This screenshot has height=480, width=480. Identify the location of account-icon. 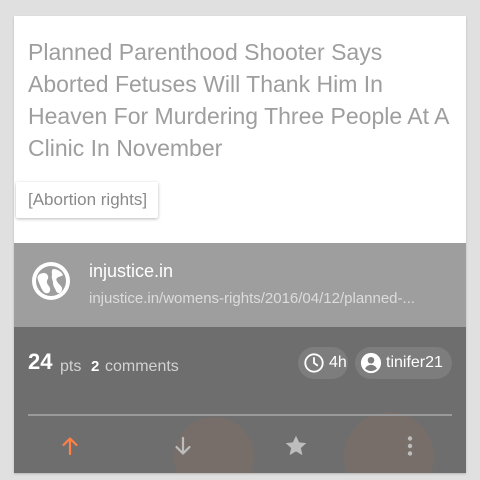
(371, 363).